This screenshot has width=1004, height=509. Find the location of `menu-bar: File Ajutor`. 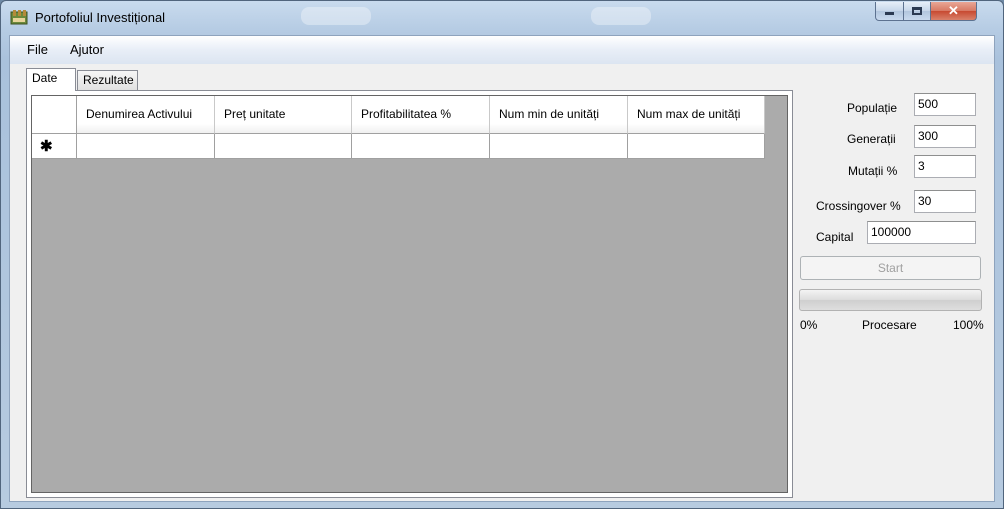

menu-bar: File Ajutor is located at coordinates (502, 50).